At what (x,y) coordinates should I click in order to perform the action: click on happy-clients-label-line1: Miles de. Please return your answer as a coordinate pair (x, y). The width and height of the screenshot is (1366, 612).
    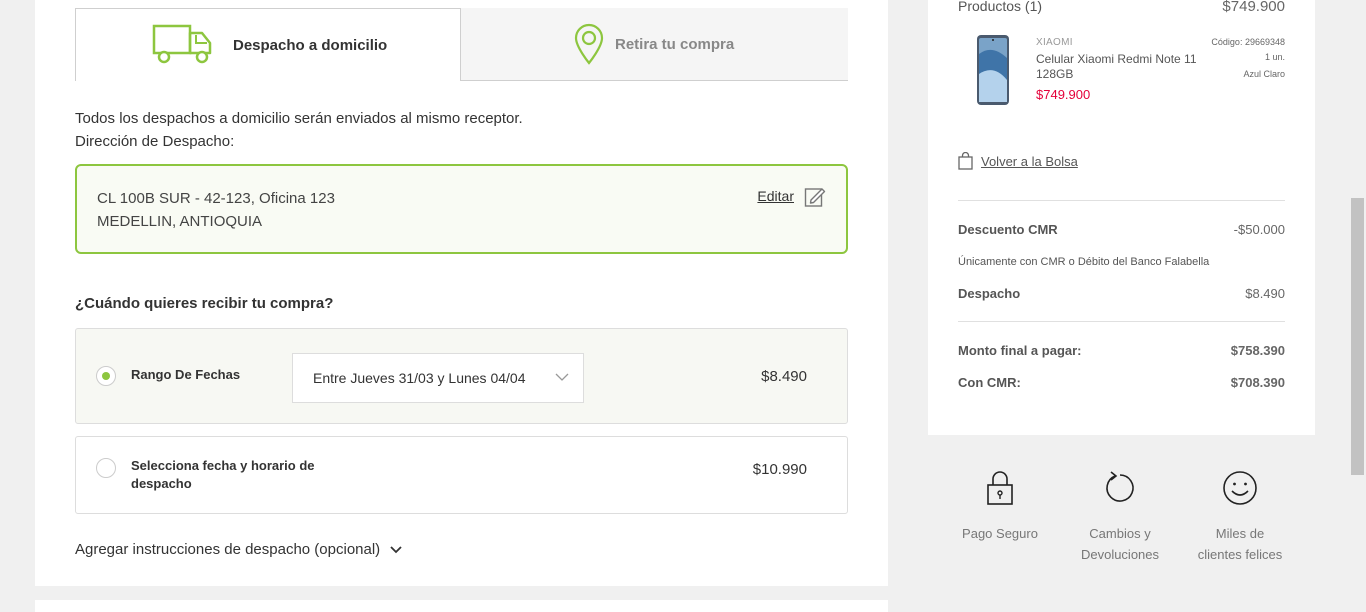
    Looking at the image, I should click on (1240, 533).